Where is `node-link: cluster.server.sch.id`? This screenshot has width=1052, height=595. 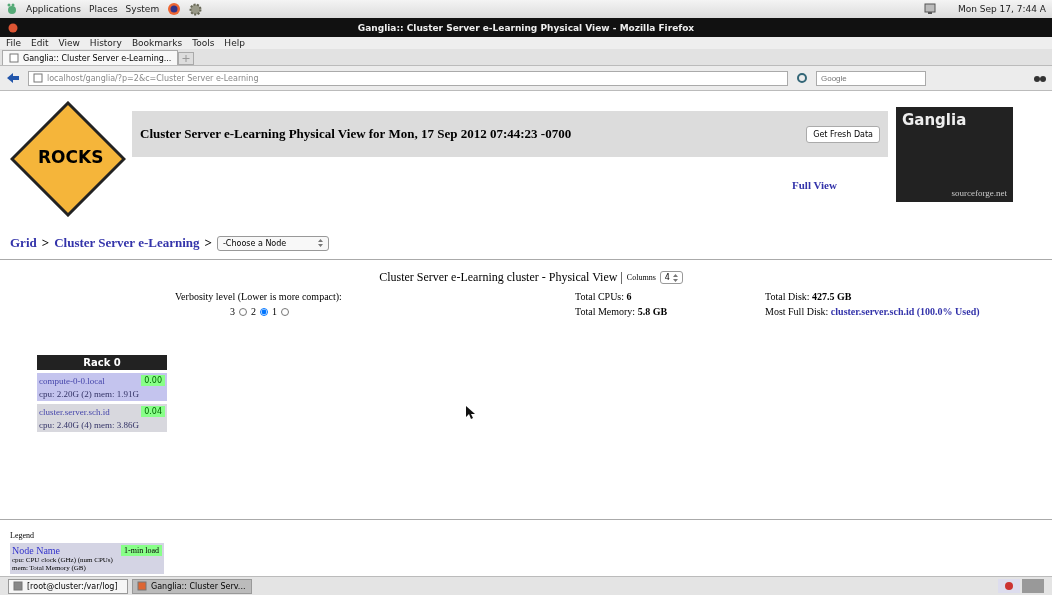 node-link: cluster.server.sch.id is located at coordinates (74, 411).